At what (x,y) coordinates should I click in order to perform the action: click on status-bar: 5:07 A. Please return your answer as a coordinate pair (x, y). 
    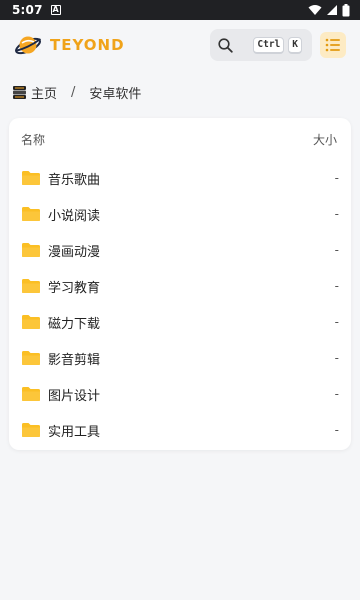
    Looking at the image, I should click on (180, 10).